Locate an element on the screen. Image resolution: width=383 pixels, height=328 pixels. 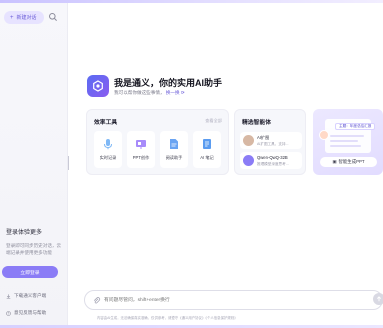
send-button is located at coordinates (378, 299).